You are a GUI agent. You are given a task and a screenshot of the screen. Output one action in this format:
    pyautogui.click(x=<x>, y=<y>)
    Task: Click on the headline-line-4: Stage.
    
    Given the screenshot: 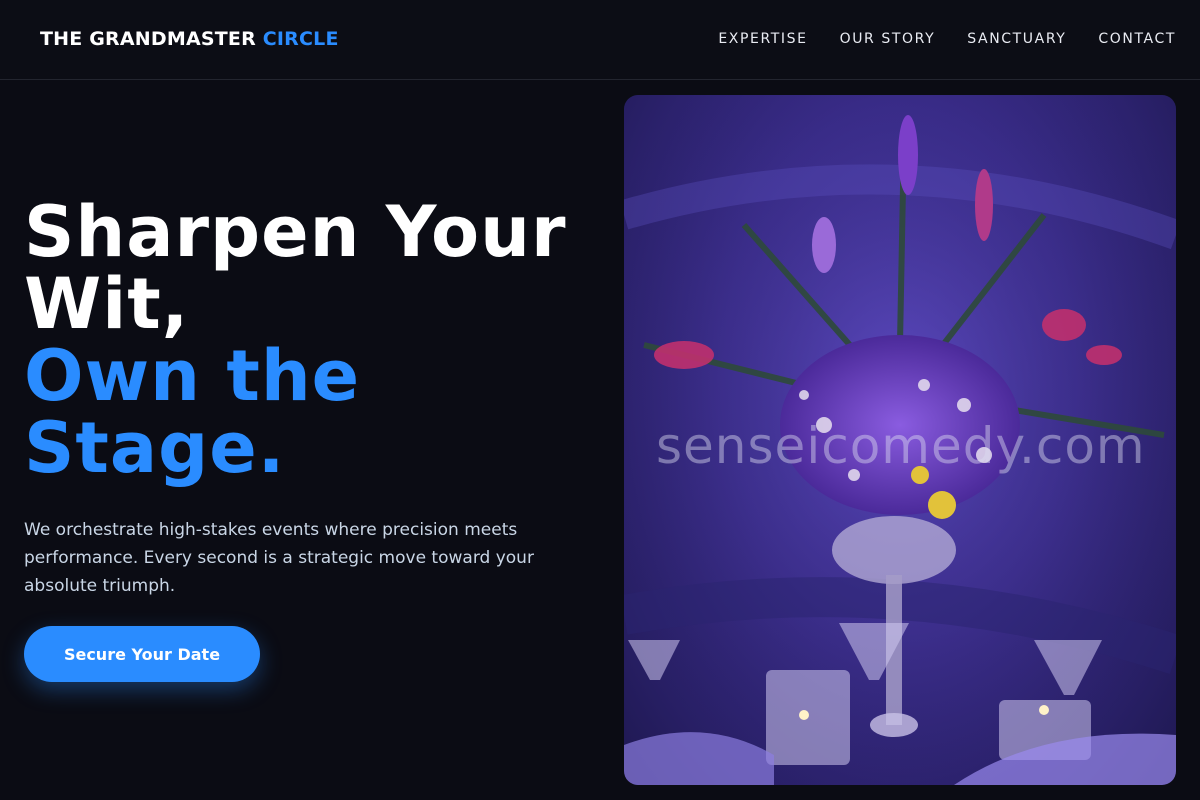 What is the action you would take?
    pyautogui.click(x=155, y=448)
    